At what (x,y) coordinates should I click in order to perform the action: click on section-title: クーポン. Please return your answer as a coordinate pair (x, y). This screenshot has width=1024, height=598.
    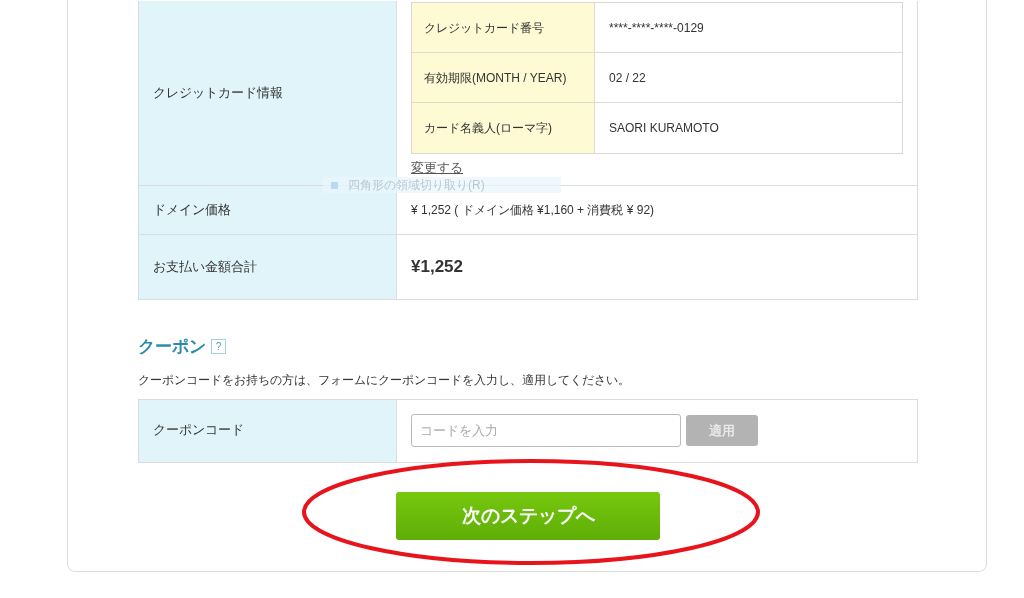
    Looking at the image, I should click on (172, 347).